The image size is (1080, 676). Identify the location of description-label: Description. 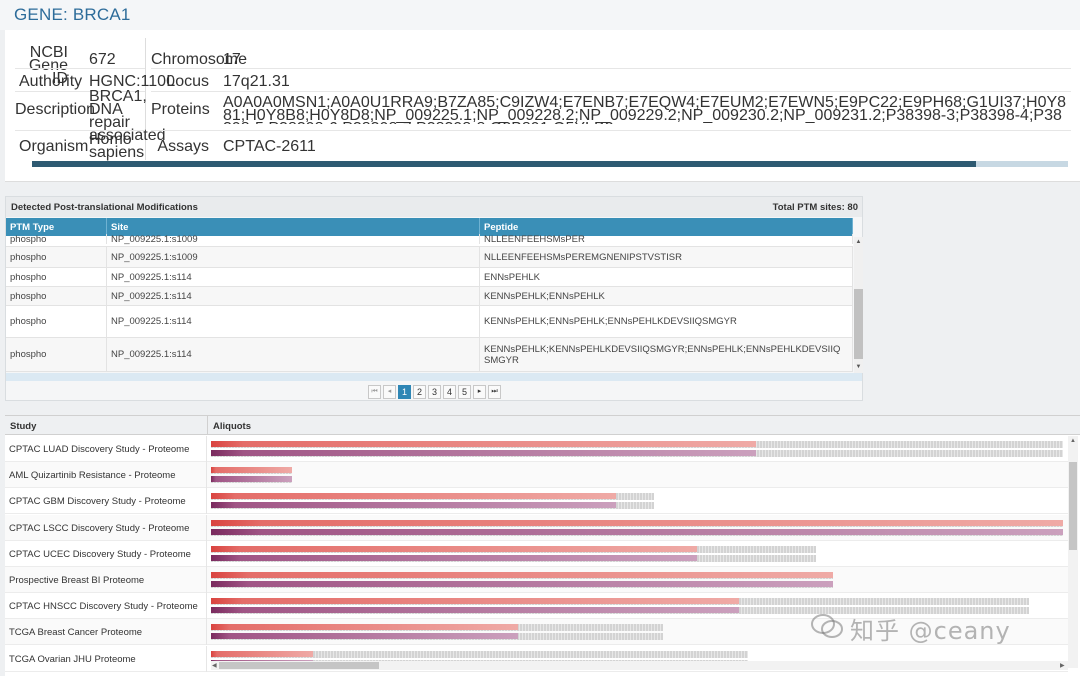
(55, 109).